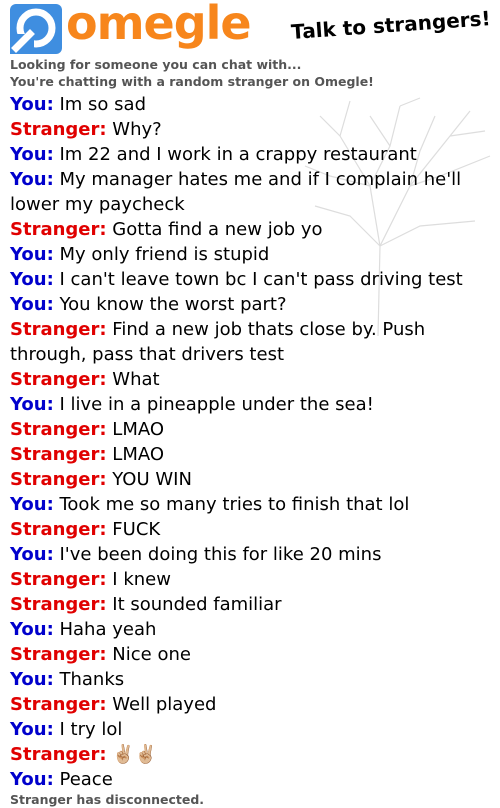 Image resolution: width=500 pixels, height=808 pixels. What do you see at coordinates (253, 104) in the screenshot?
I see `chat-message: You: Im so sad` at bounding box center [253, 104].